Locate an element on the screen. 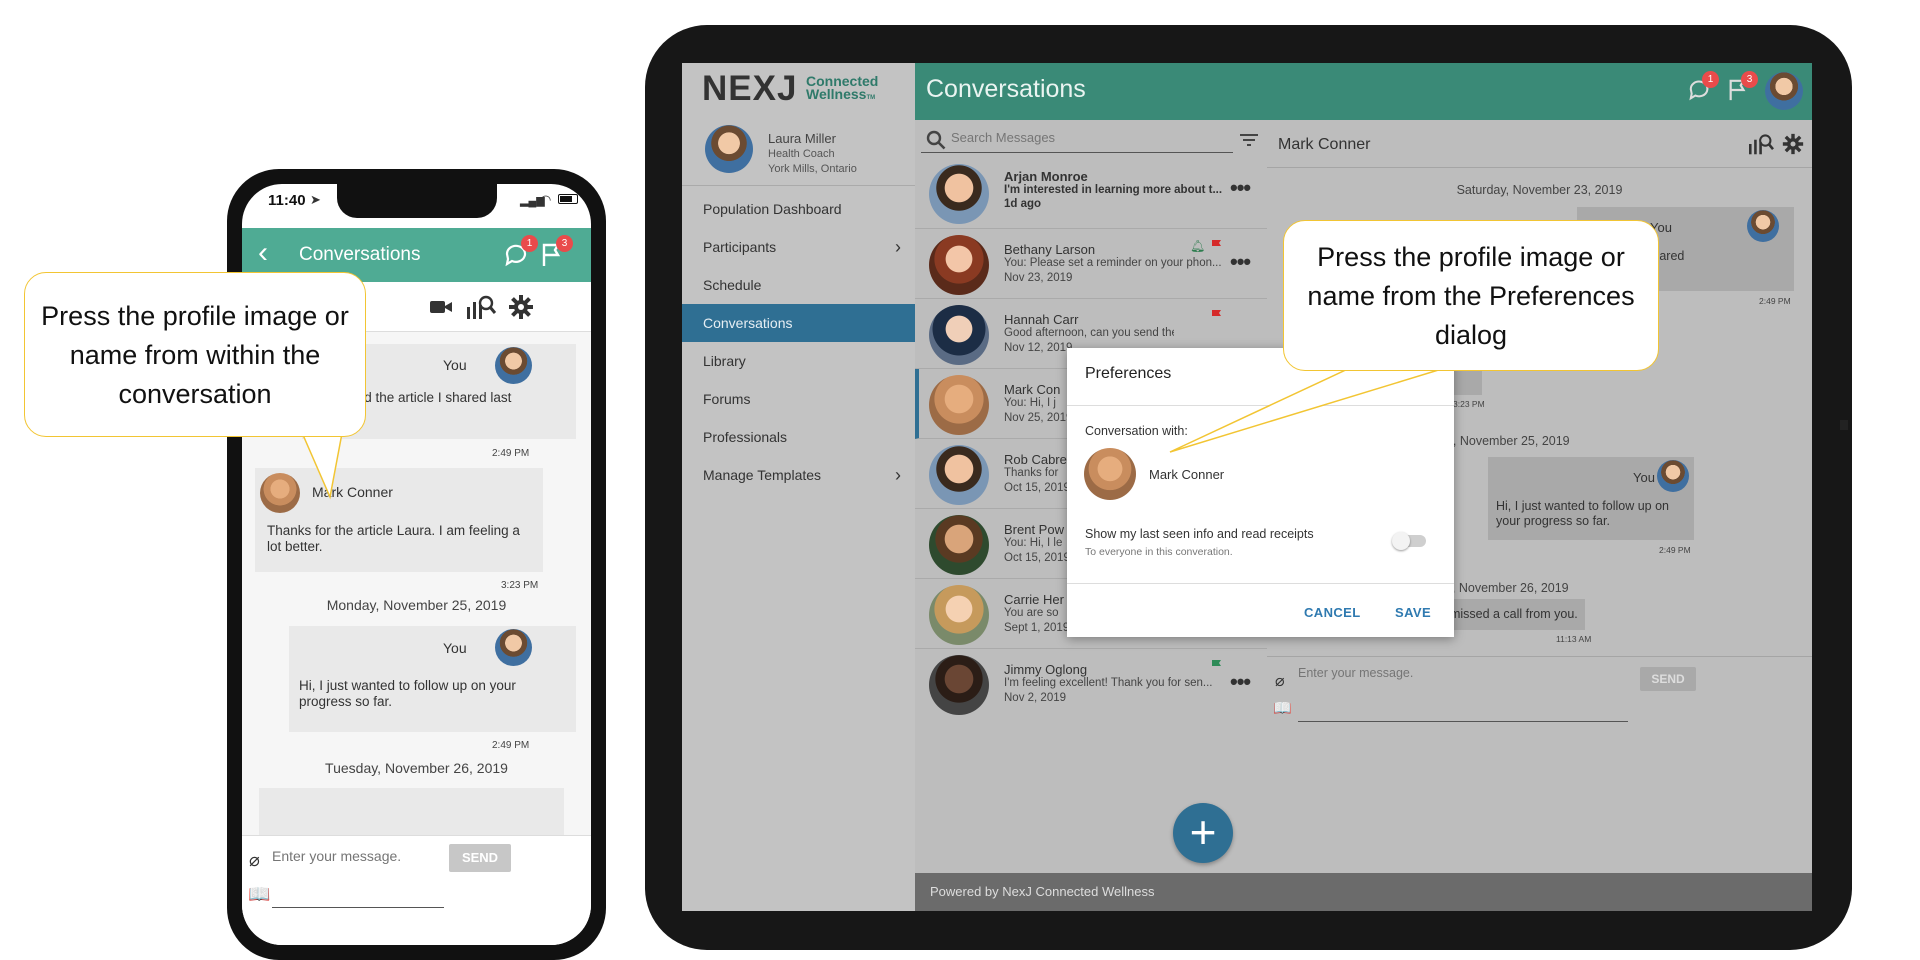 The image size is (1920, 960). left-callout-pointer is located at coordinates (321, 463).